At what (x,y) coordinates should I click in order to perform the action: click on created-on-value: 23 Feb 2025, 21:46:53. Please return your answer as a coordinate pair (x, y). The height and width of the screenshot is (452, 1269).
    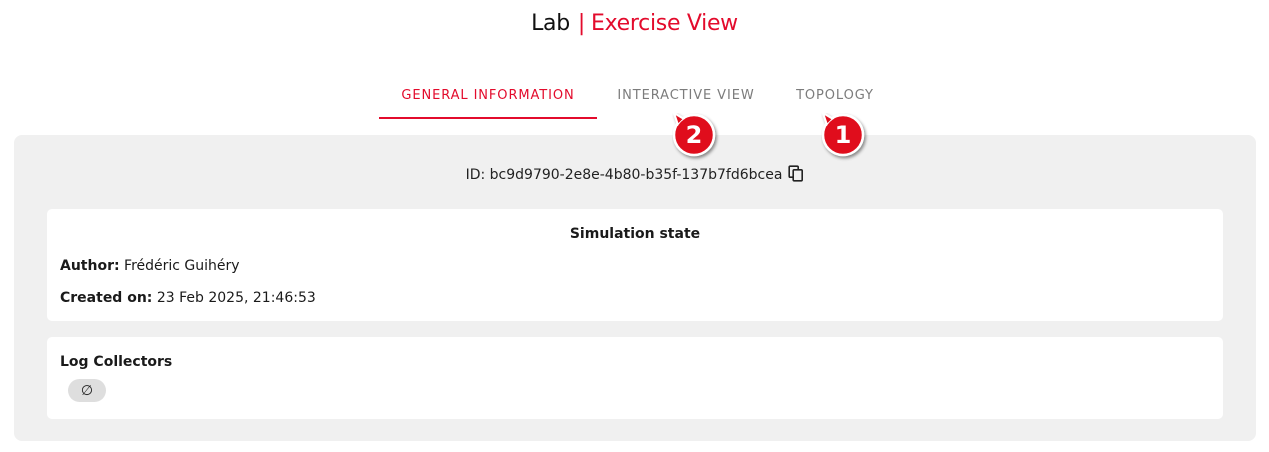
    Looking at the image, I should click on (236, 298).